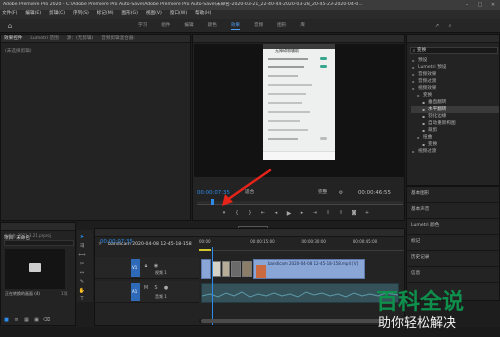  Describe the element at coordinates (301, 245) in the screenshot. I see `timeline-ruler: 00:00 00:00:15:00 00:00:30:00 00:00:45:00` at that location.